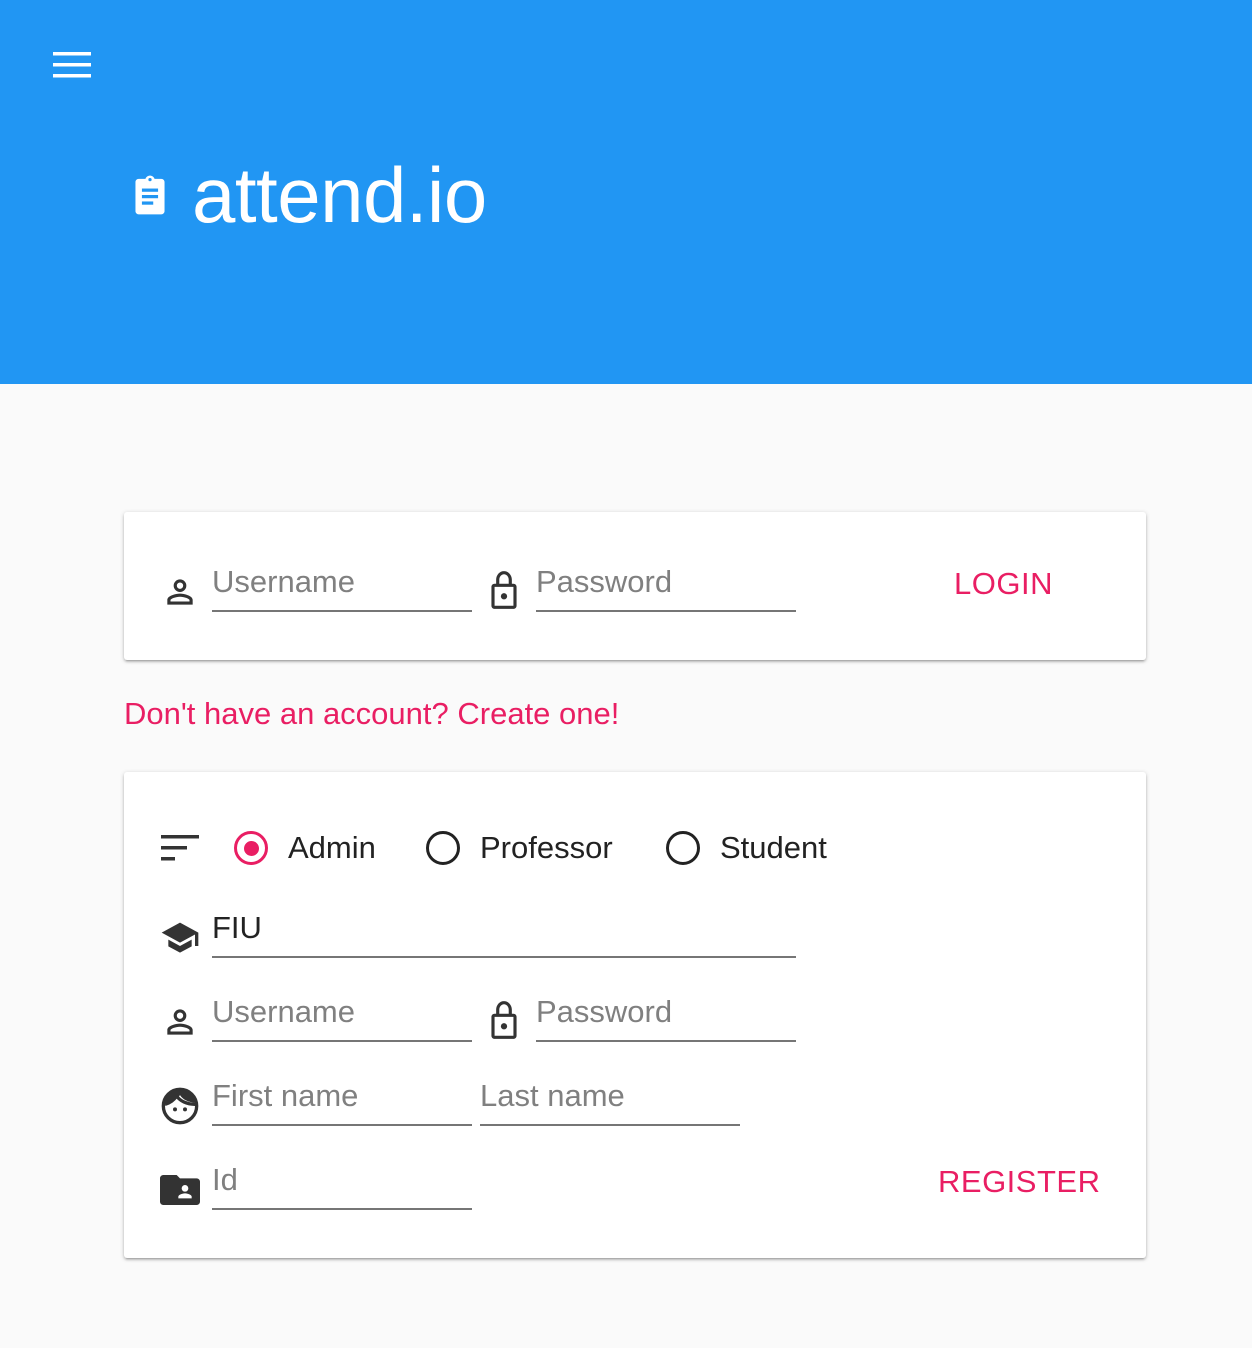  I want to click on radio-label: Professor, so click(546, 847).